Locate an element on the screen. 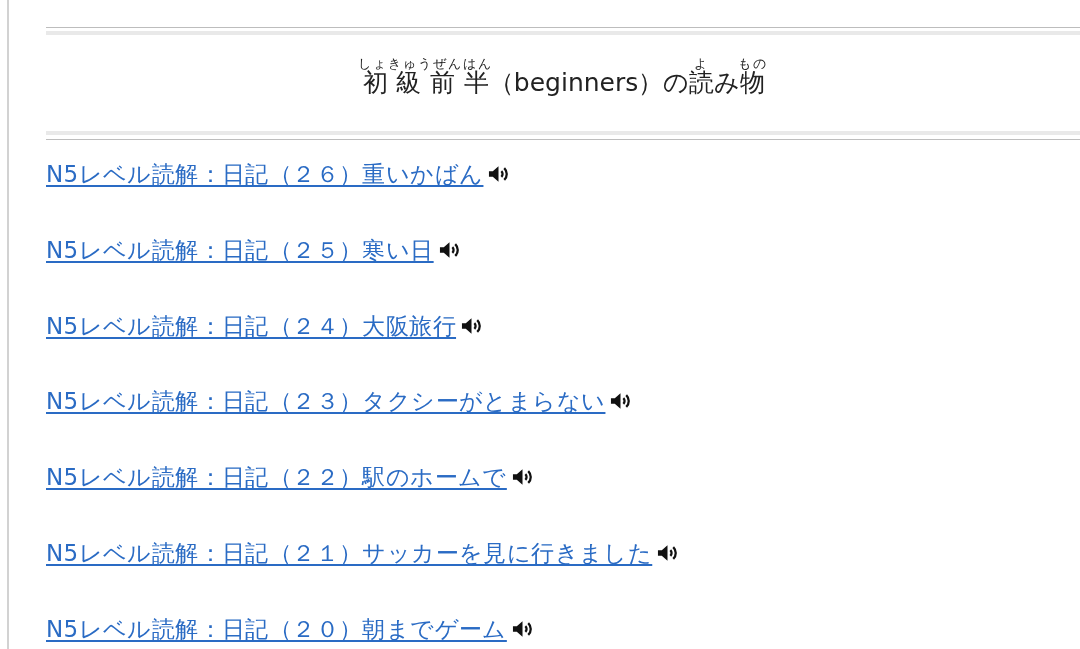 The image size is (1080, 649). article-link: N5レベル読解：日記（２３）タクシーがとまらない is located at coordinates (326, 401).